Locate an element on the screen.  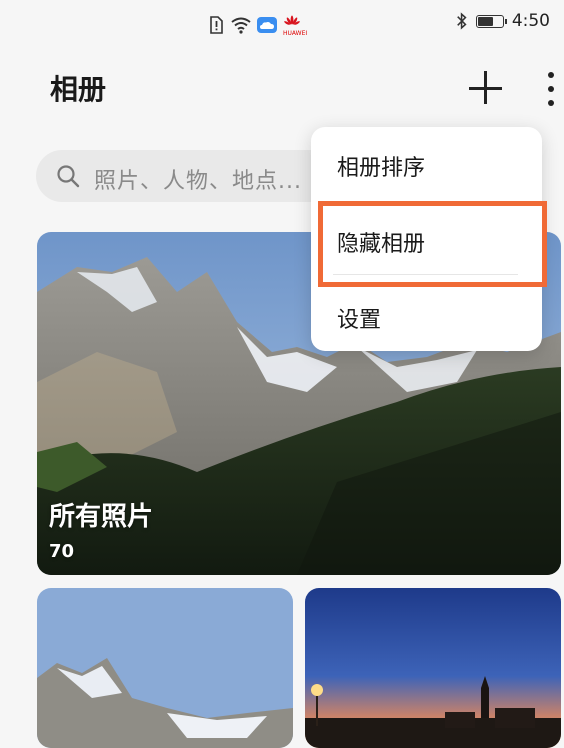
album-cover-city-sunset is located at coordinates (433, 668).